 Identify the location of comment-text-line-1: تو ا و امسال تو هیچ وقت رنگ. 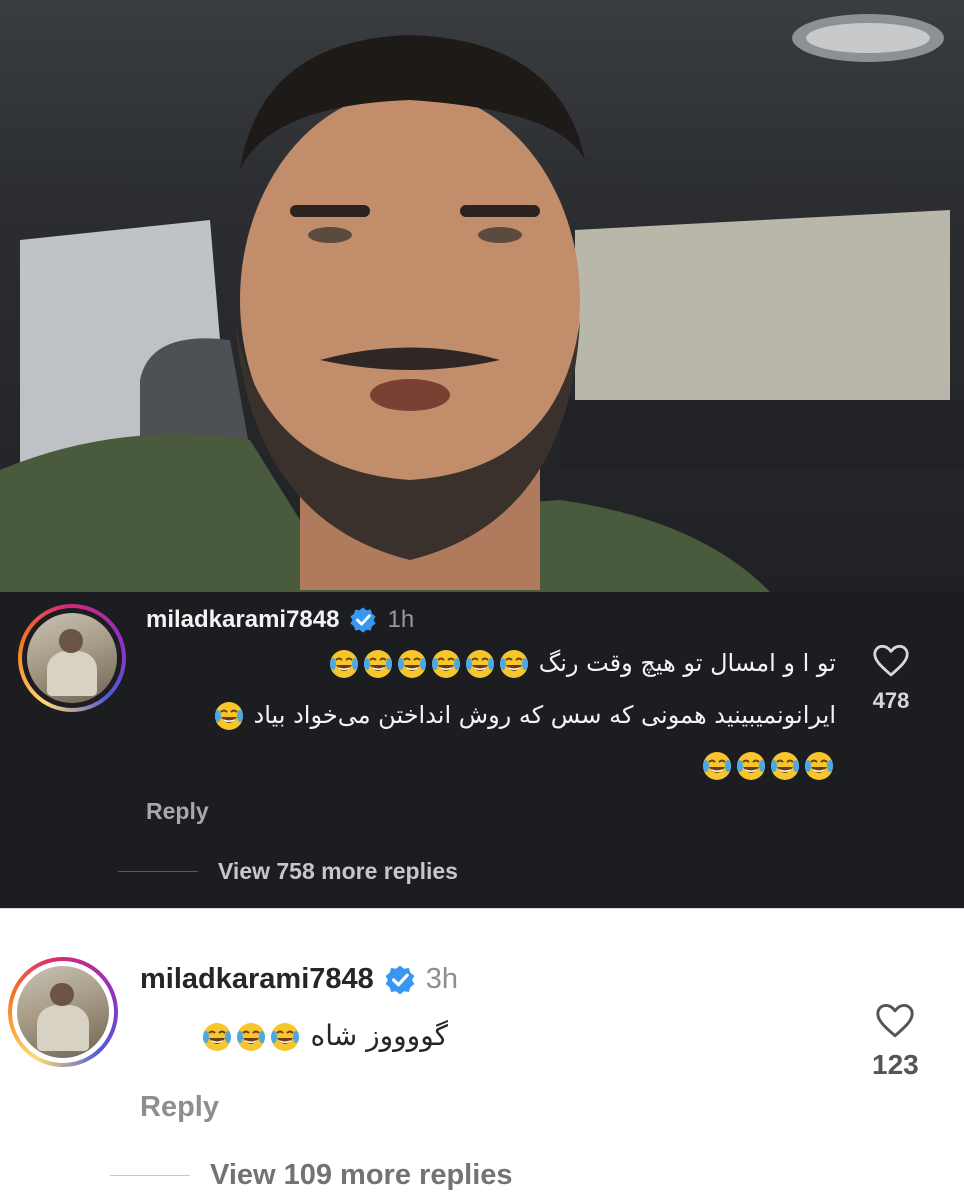
(581, 664).